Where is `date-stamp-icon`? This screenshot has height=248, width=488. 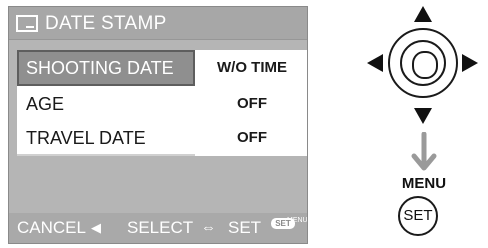 date-stamp-icon is located at coordinates (27, 23).